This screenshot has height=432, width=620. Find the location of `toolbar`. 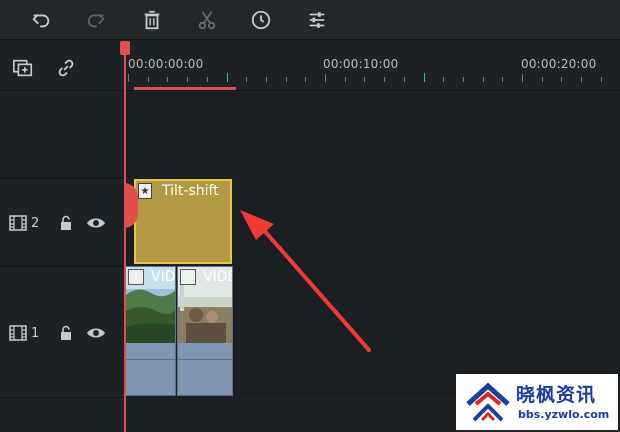

toolbar is located at coordinates (310, 20).